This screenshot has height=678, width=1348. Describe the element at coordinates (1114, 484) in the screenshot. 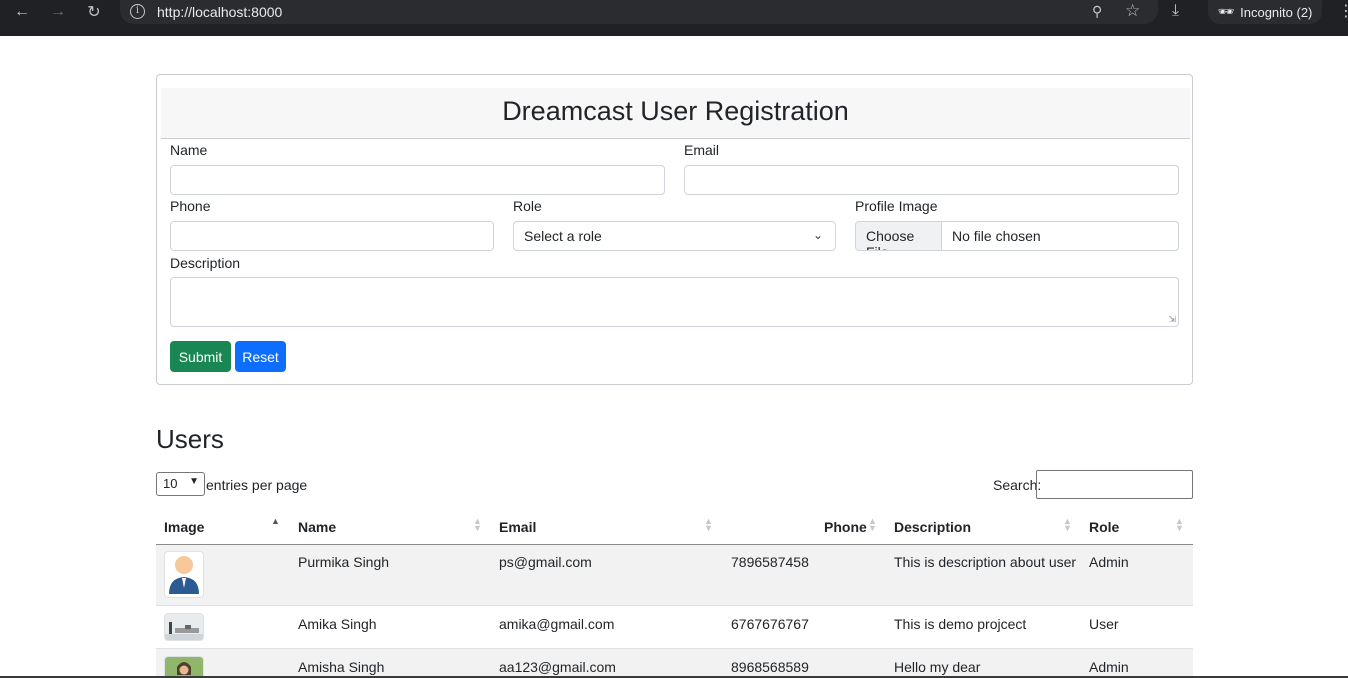

I see `search-input` at that location.